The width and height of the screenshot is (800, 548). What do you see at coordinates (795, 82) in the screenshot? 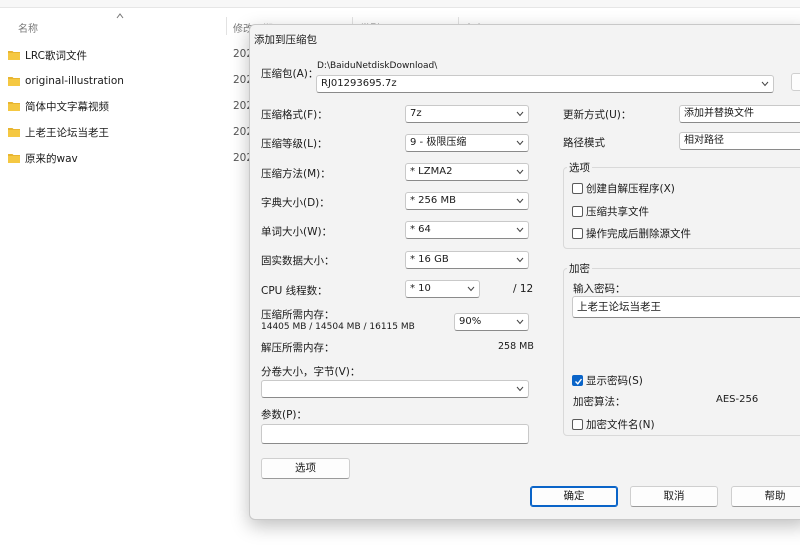
I see `browse-button` at bounding box center [795, 82].